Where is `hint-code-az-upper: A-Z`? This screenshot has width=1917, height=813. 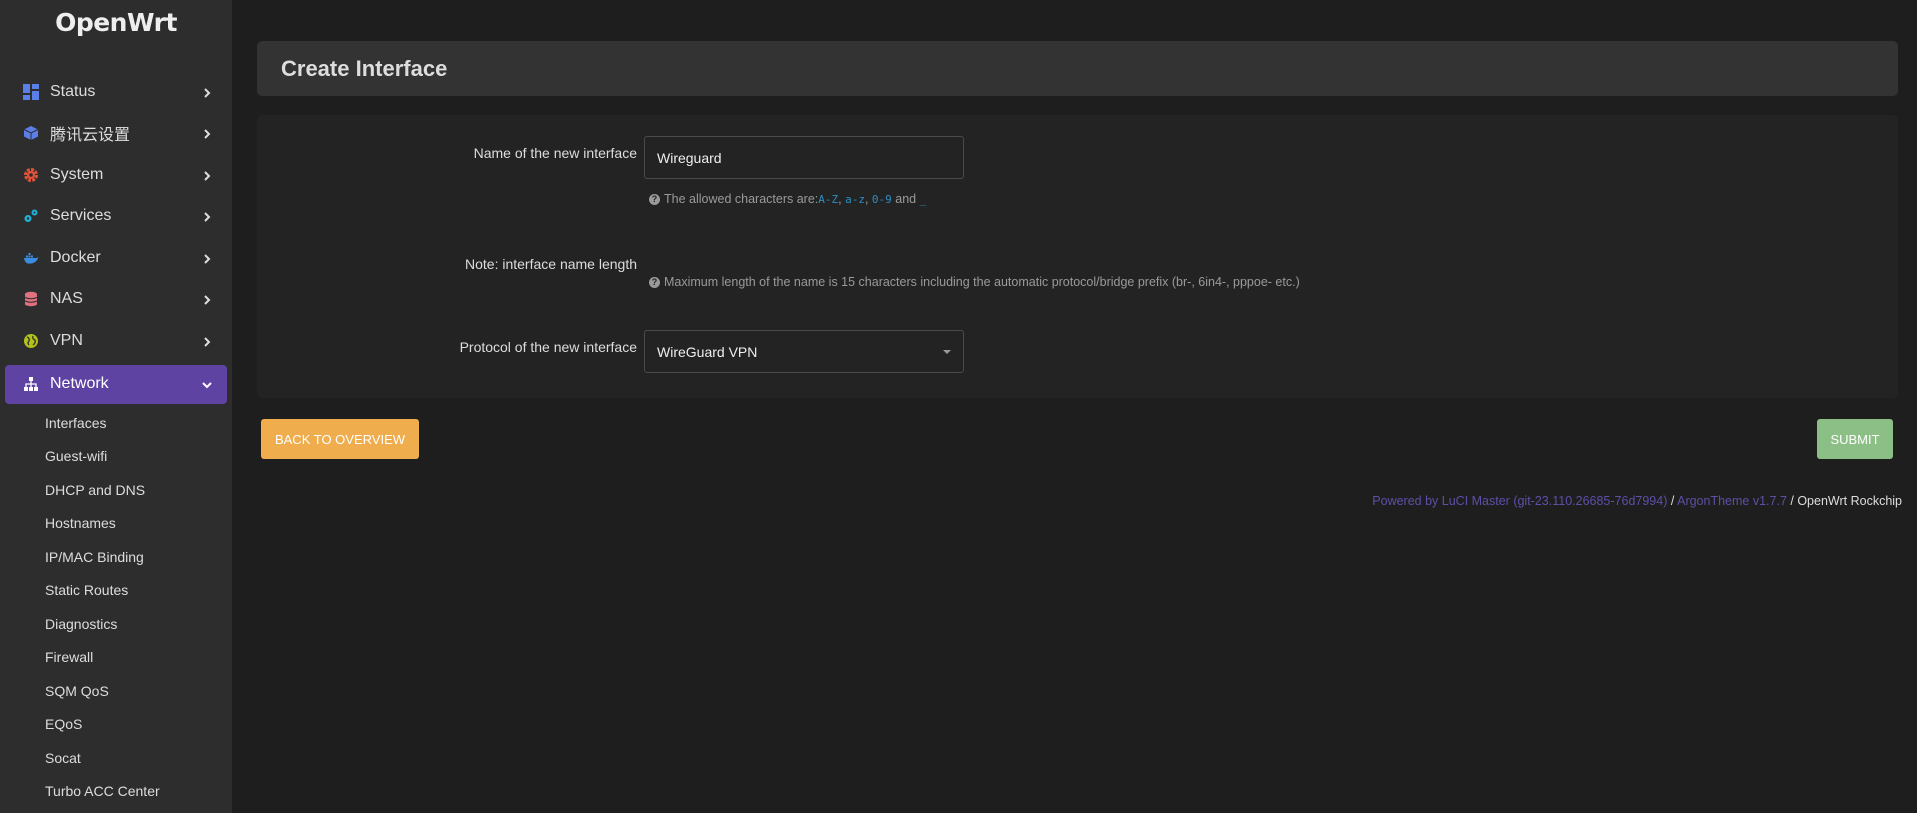 hint-code-az-upper: A-Z is located at coordinates (828, 199).